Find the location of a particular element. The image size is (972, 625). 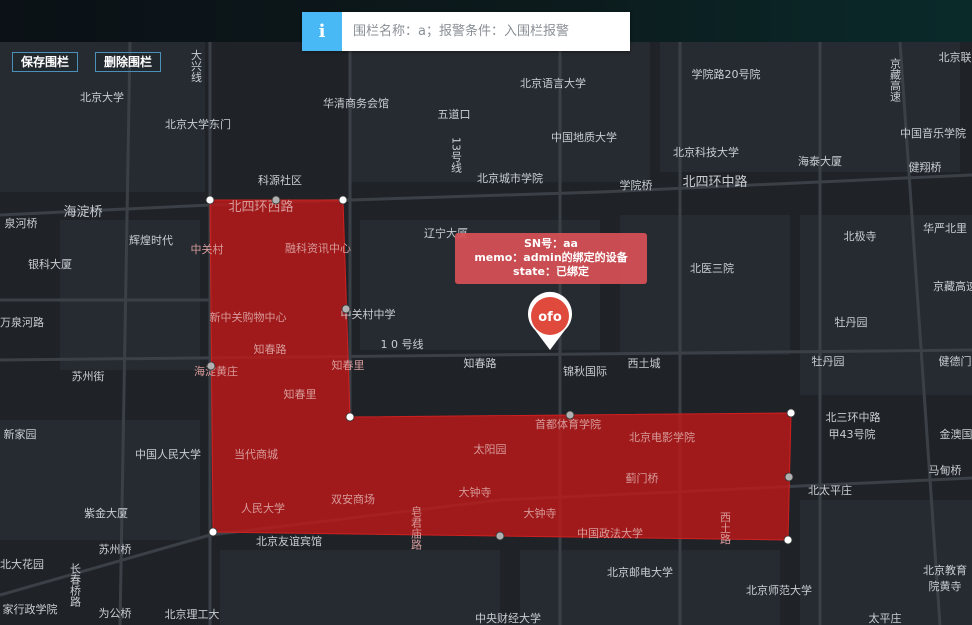

map-label: 锦秋国际 is located at coordinates (585, 371).